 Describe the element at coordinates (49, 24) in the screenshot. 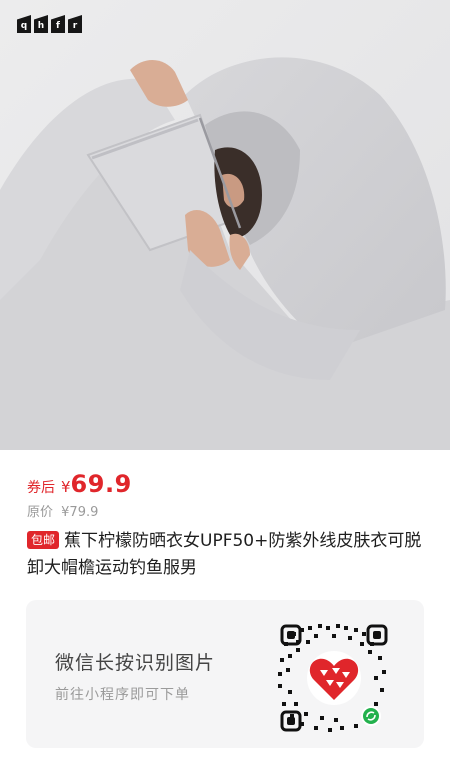

I see `brand-logo: q h f r` at that location.